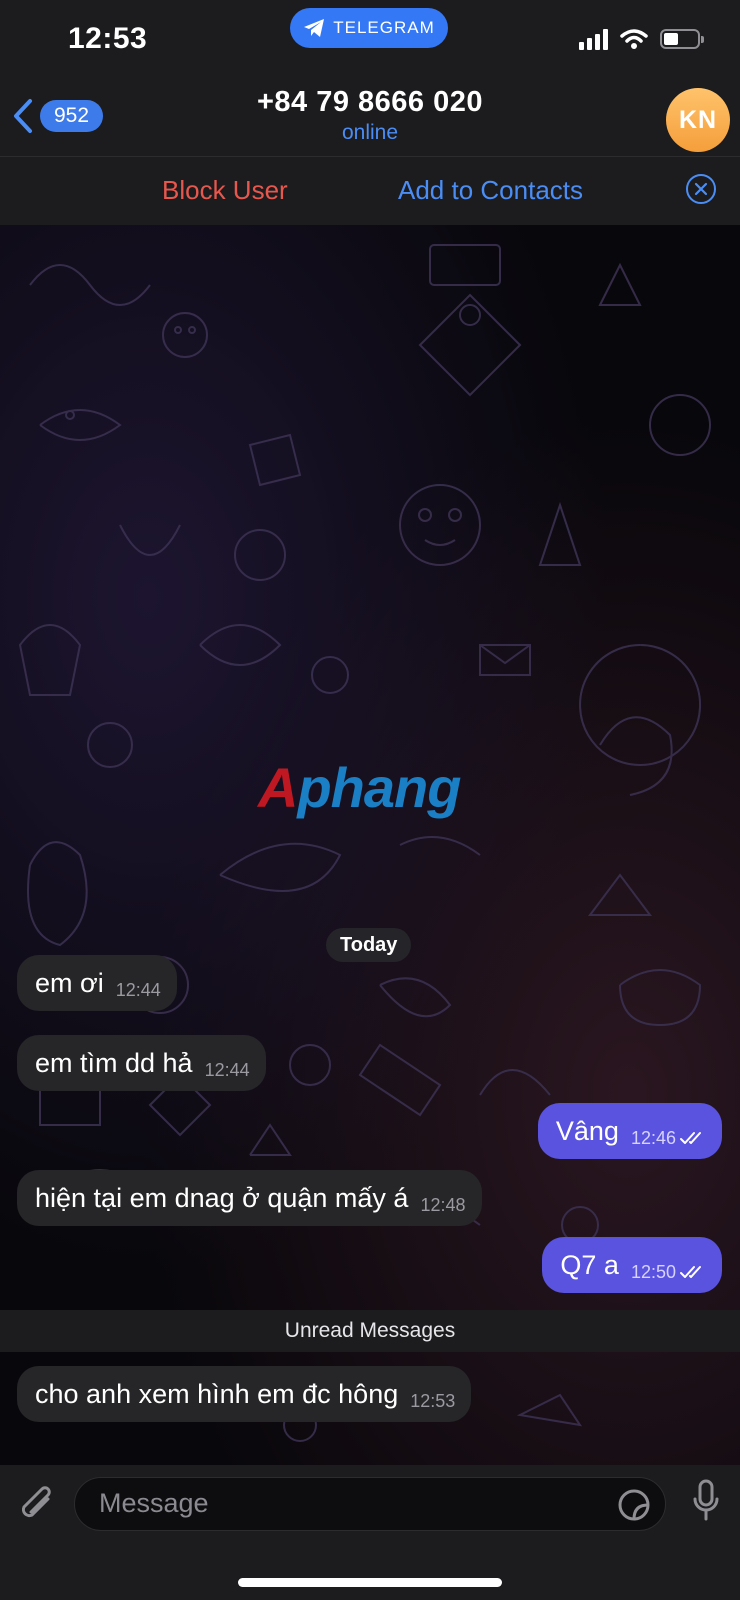  I want to click on incoming-message: hiện tại em dnag ở quận mấy á 12:48, so click(249, 1198).